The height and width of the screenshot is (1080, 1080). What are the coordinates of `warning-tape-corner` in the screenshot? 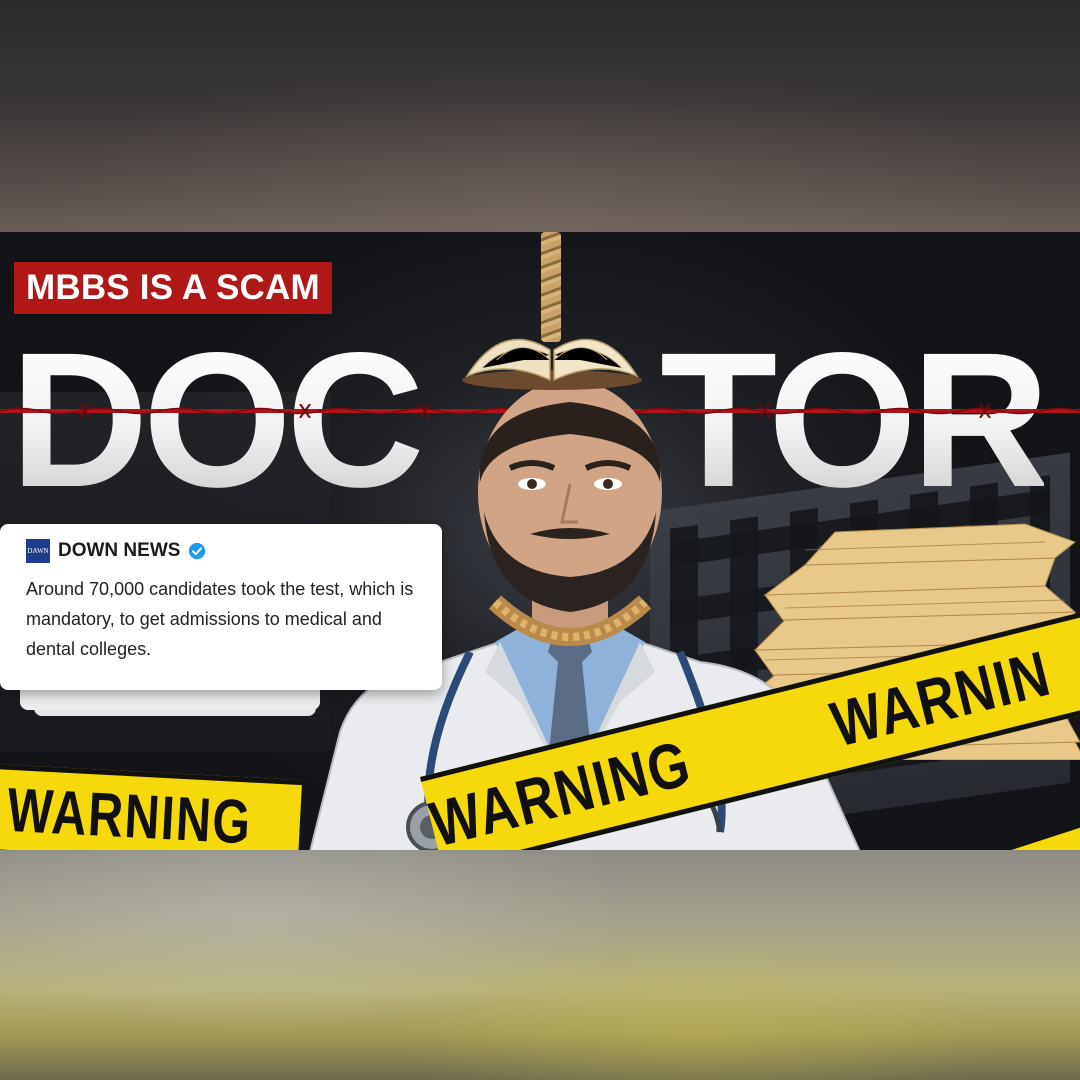 It's located at (1043, 832).